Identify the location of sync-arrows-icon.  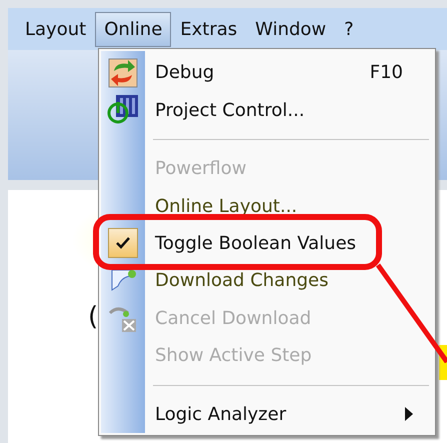
(123, 73).